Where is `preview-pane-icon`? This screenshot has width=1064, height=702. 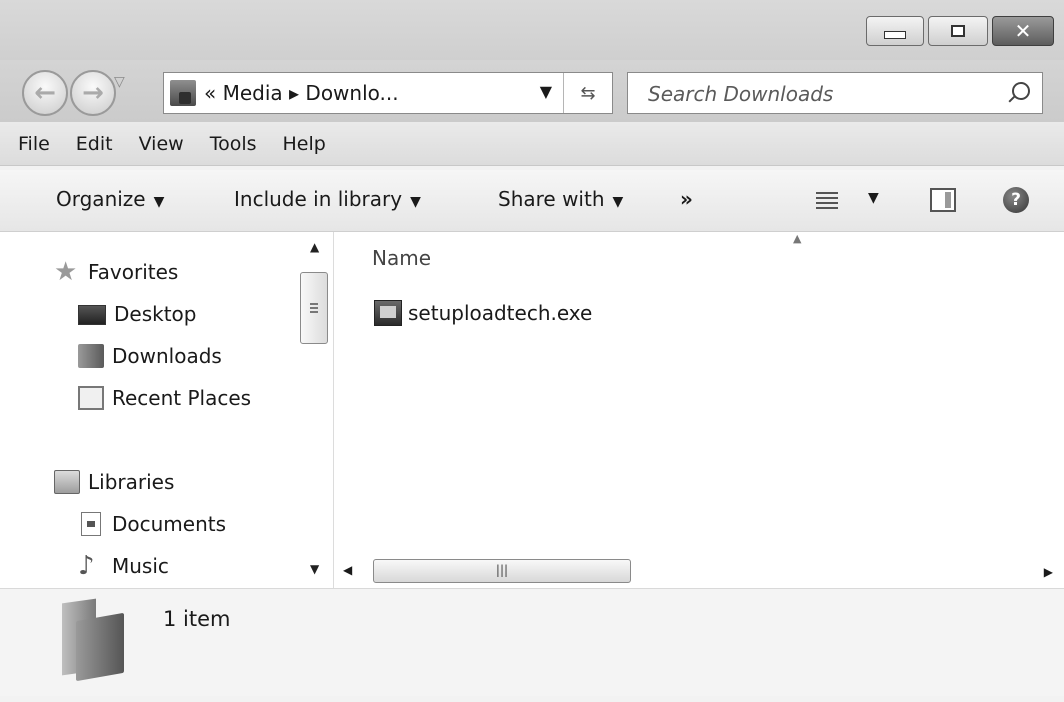 preview-pane-icon is located at coordinates (943, 200).